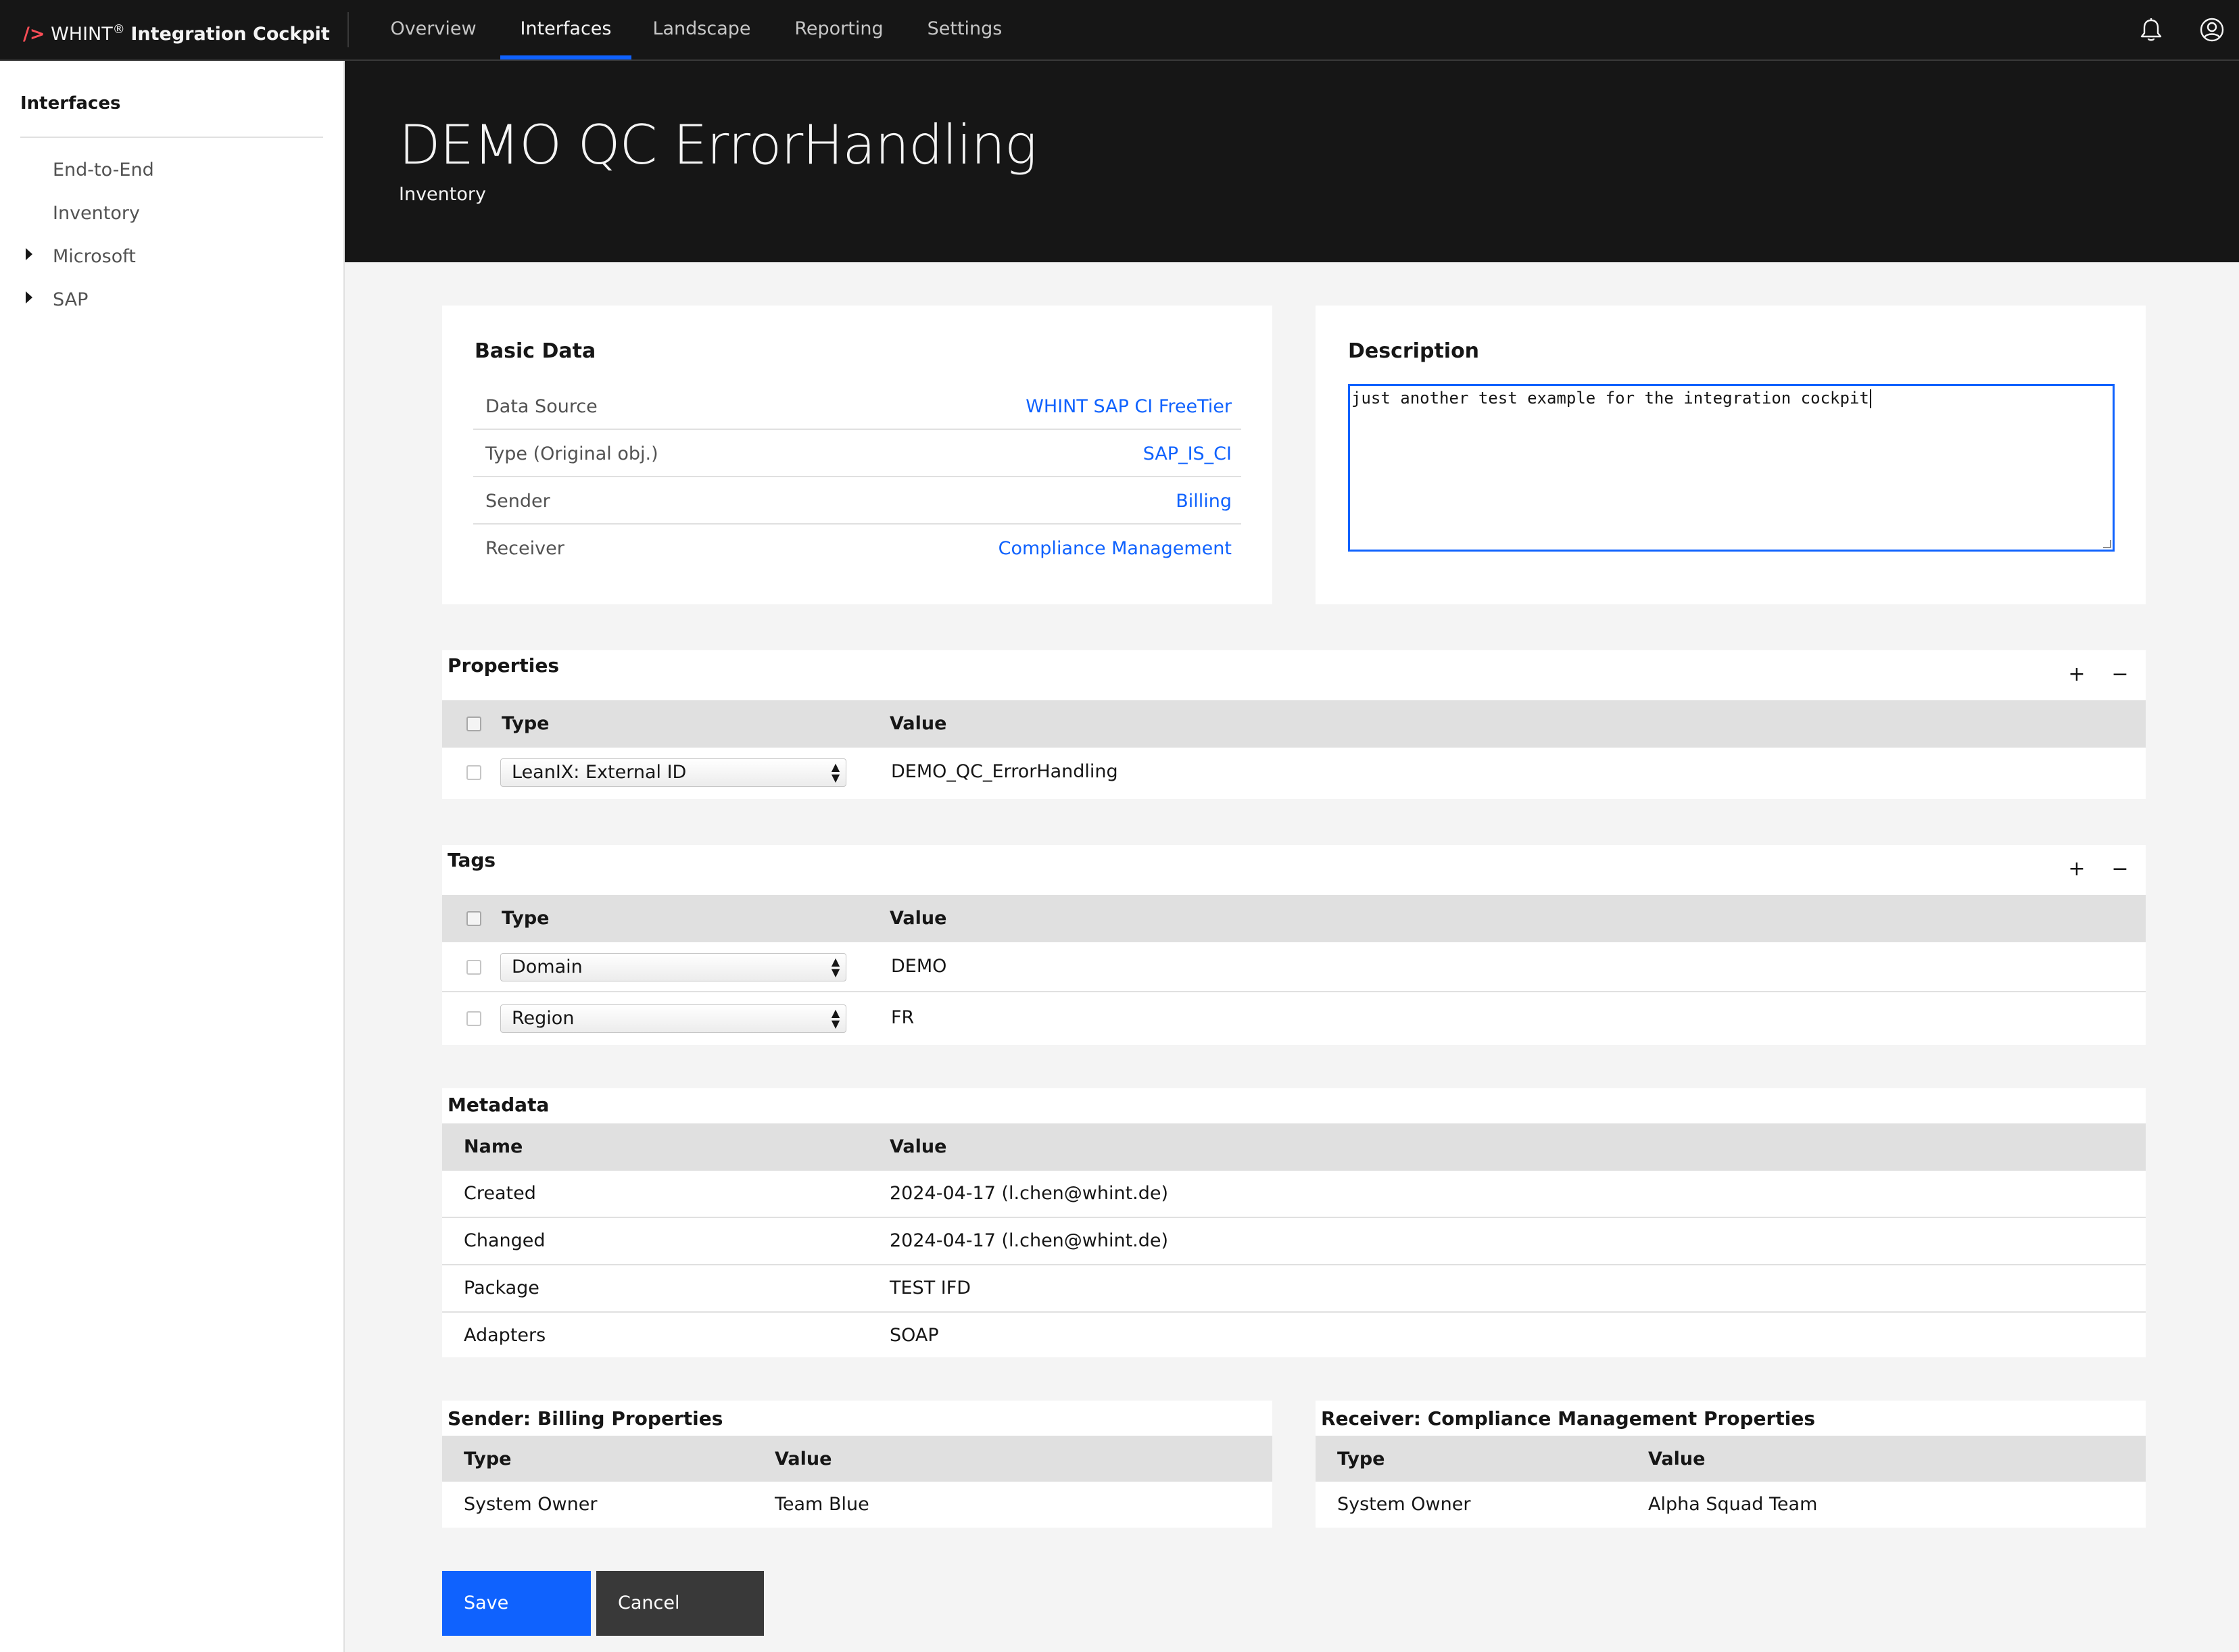 Image resolution: width=2239 pixels, height=1652 pixels. What do you see at coordinates (516, 1603) in the screenshot?
I see `save-button: Save` at bounding box center [516, 1603].